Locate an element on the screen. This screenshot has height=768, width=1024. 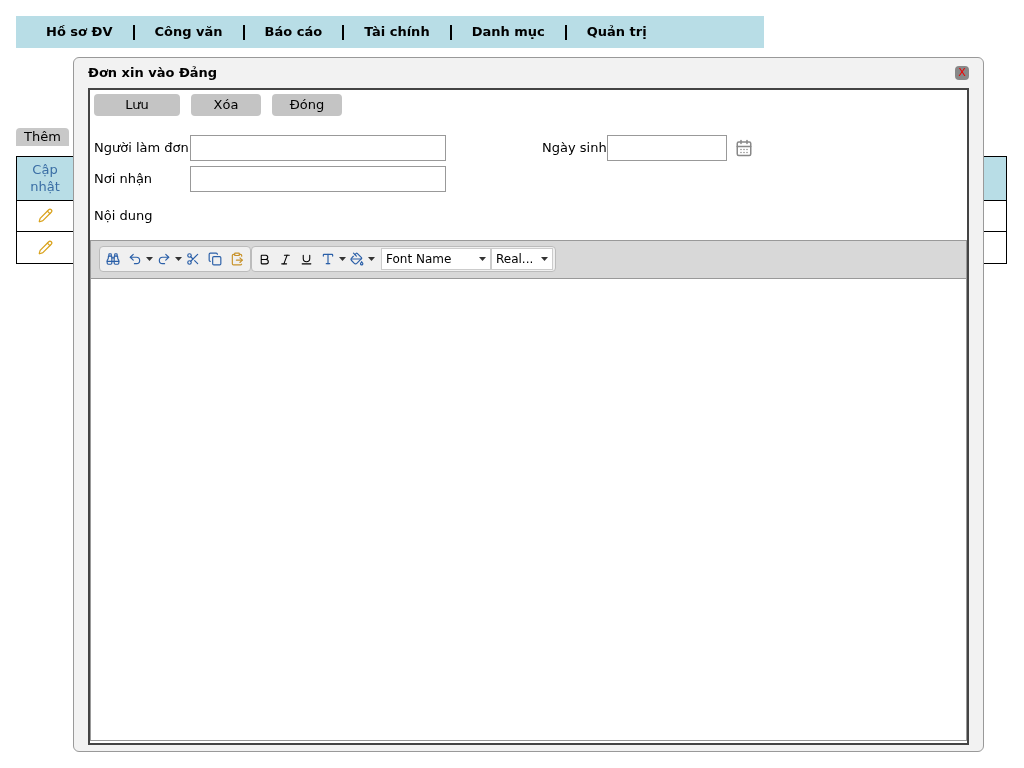
dialog-button: Đóng is located at coordinates (307, 105).